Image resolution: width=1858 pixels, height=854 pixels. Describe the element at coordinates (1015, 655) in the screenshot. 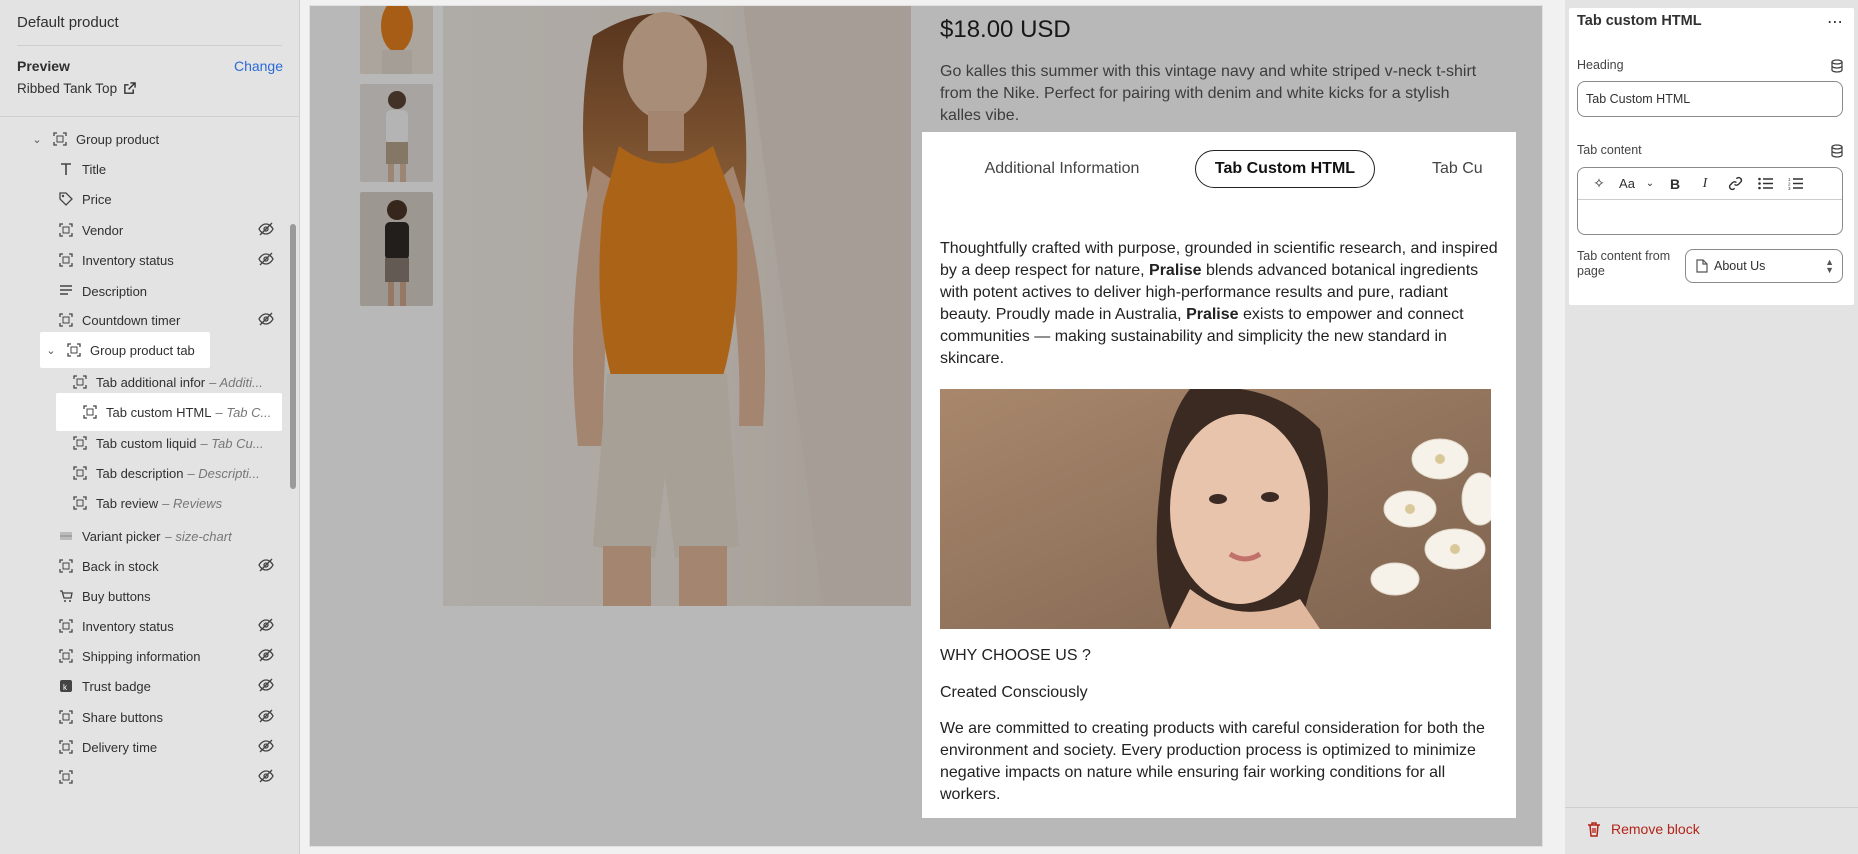

I see `why-choose-heading: WHY CHOOSE US ?` at that location.